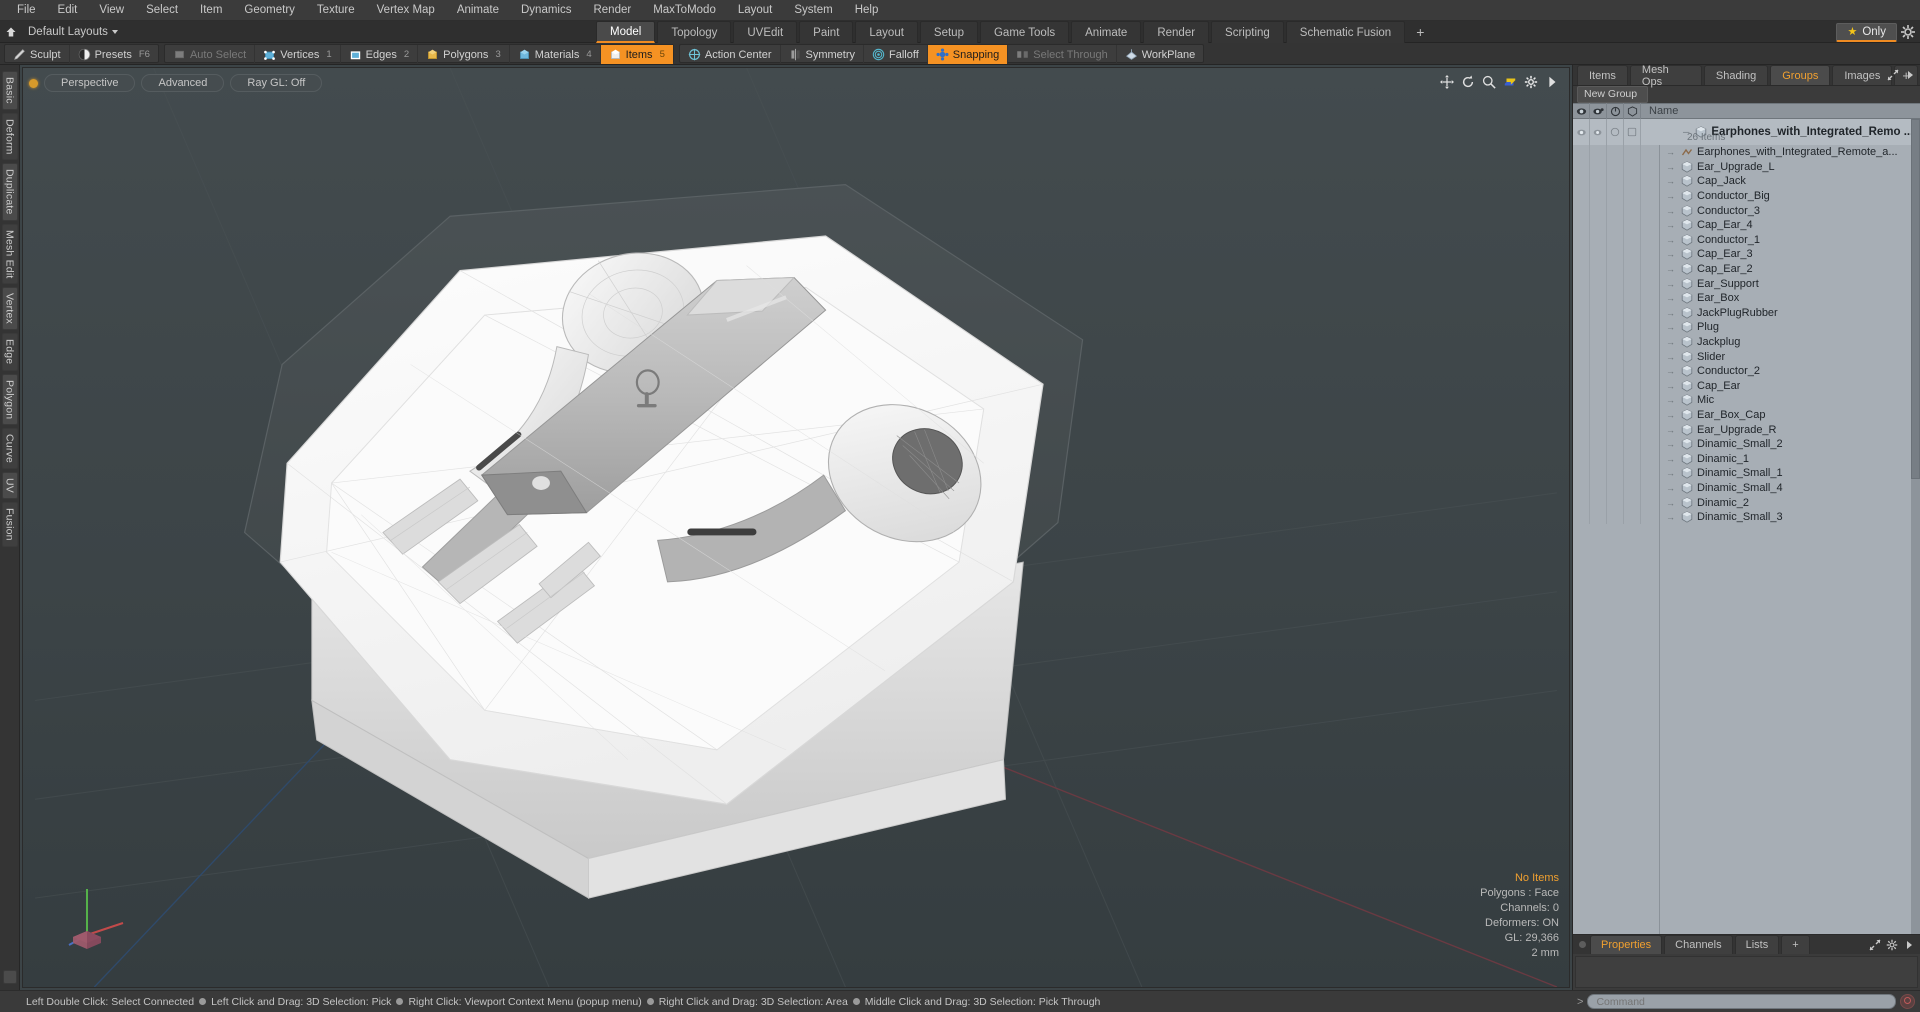  What do you see at coordinates (269, 10) in the screenshot?
I see `menu-item-geometry: Geometry` at bounding box center [269, 10].